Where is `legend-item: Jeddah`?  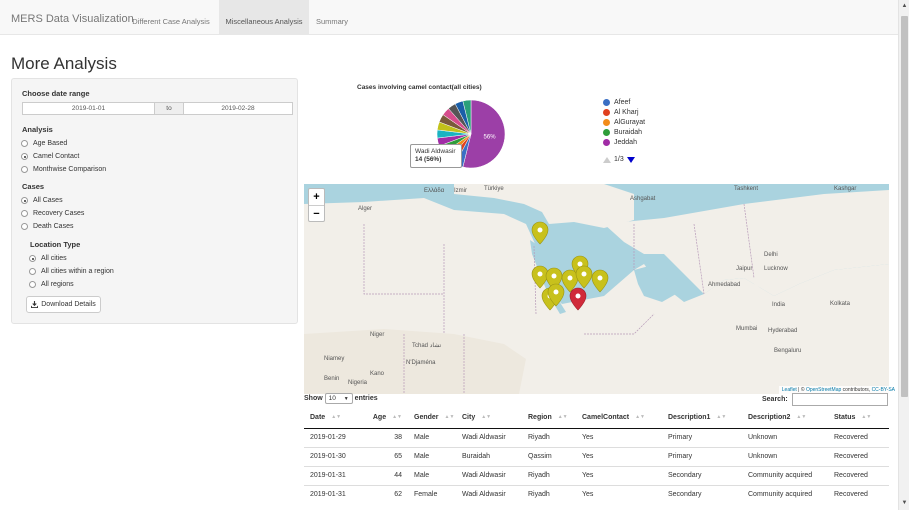 legend-item: Jeddah is located at coordinates (620, 142).